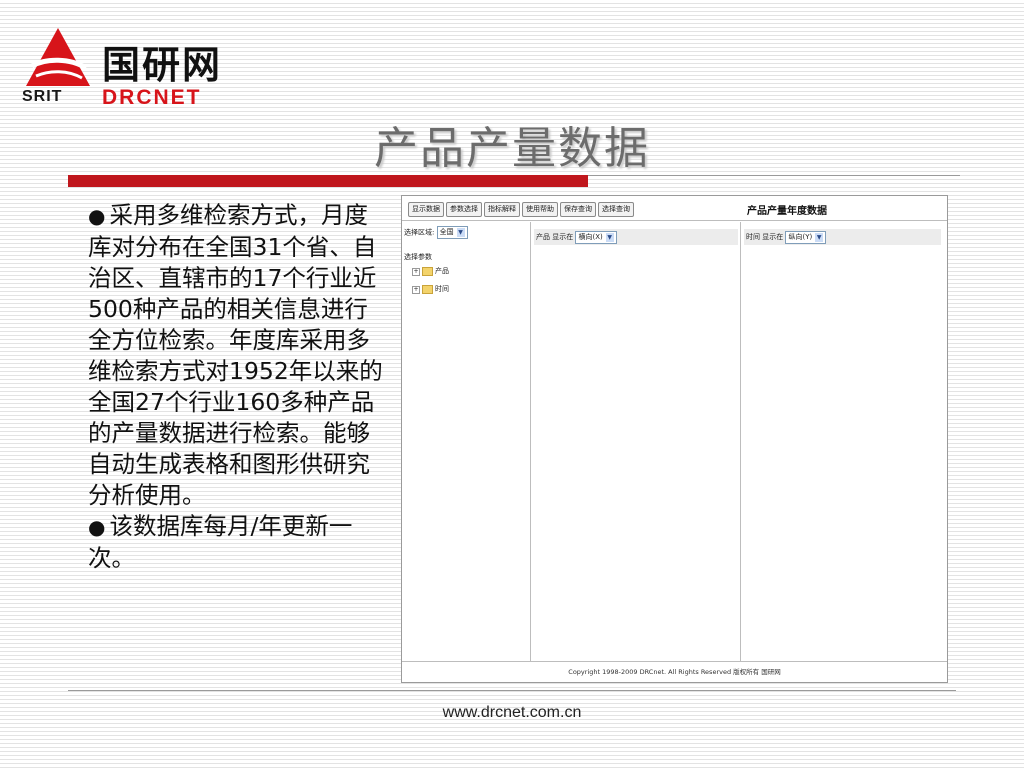 The width and height of the screenshot is (1024, 768). What do you see at coordinates (636, 442) in the screenshot?
I see `product-axis-pane: 产品 显示在 横向(X) ▼` at bounding box center [636, 442].